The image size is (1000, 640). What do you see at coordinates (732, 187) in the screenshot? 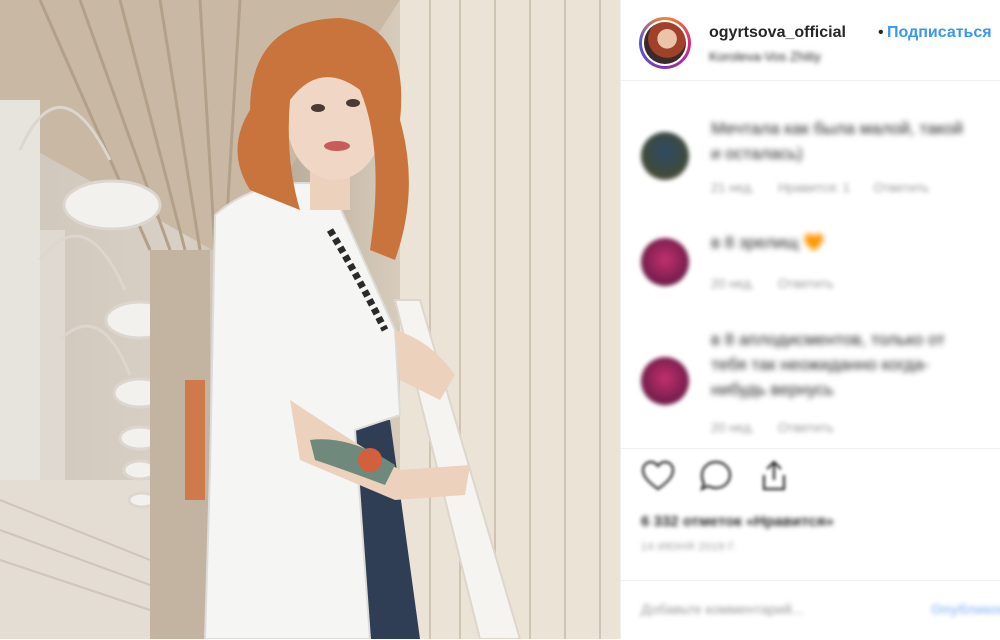
I see `comment-time: 21 нед.` at bounding box center [732, 187].